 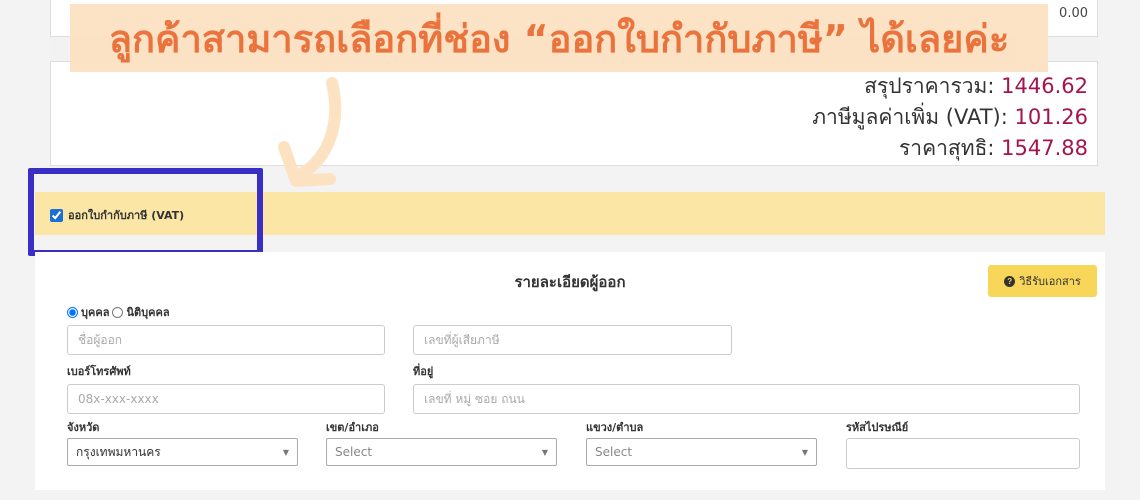 I want to click on address-label: ที่อยู่, so click(x=423, y=371).